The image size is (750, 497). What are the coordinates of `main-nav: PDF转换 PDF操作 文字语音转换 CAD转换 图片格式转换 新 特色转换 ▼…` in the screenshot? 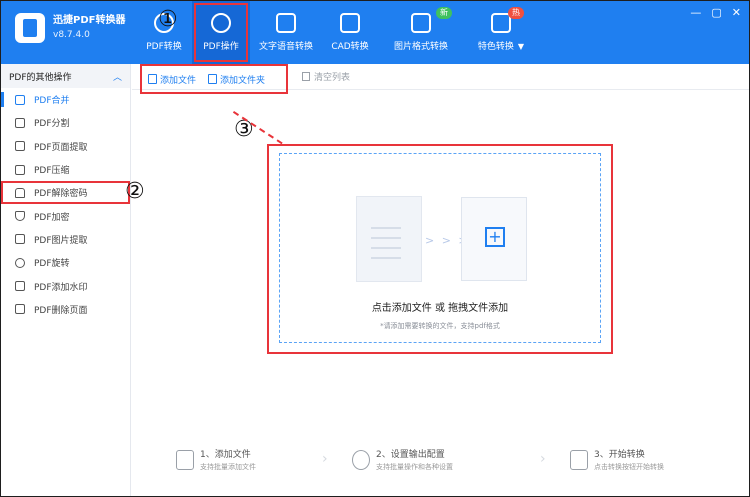 It's located at (337, 32).